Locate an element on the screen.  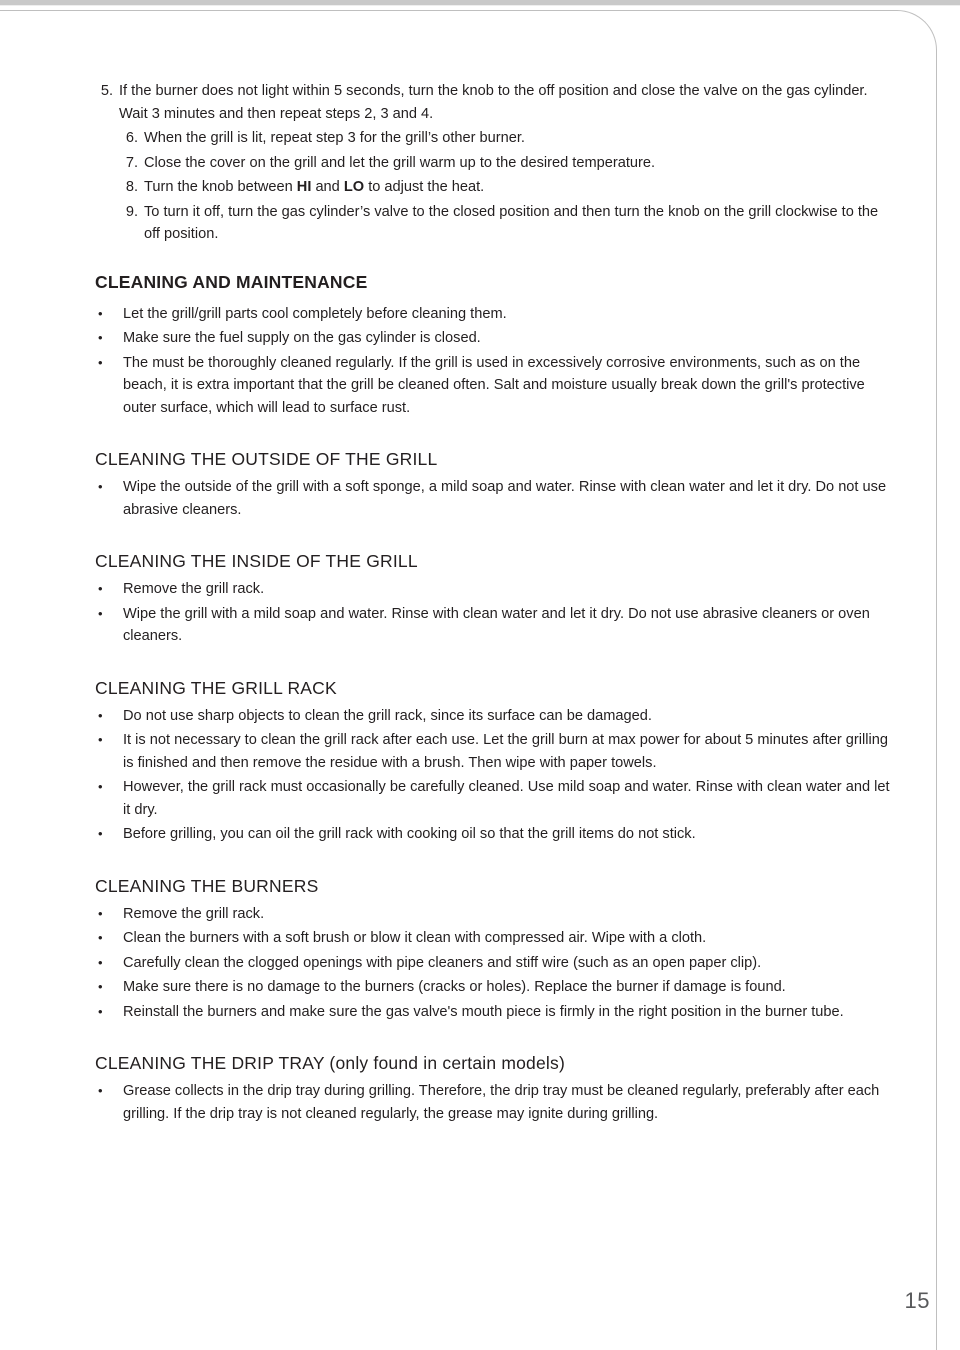
list-item-number: 5. is located at coordinates (106, 91).